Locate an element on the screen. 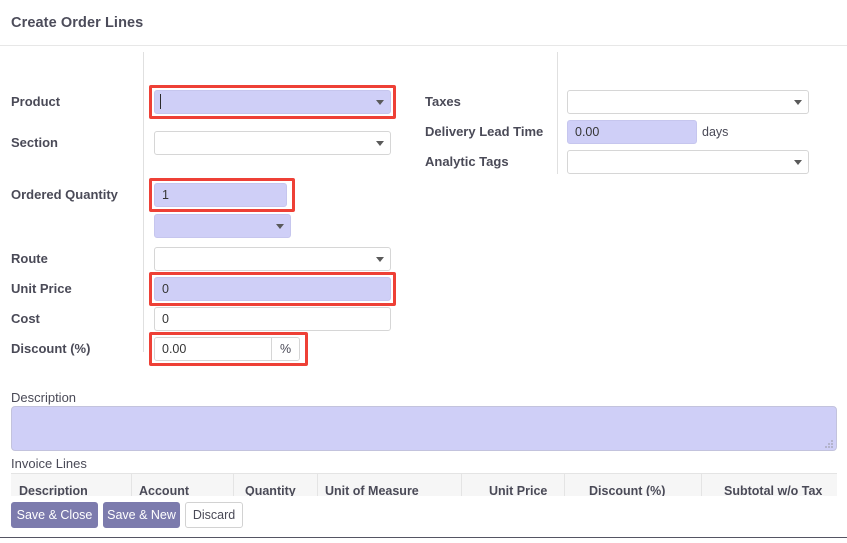 This screenshot has width=847, height=543. discount-input-group: 0.00 % is located at coordinates (227, 349).